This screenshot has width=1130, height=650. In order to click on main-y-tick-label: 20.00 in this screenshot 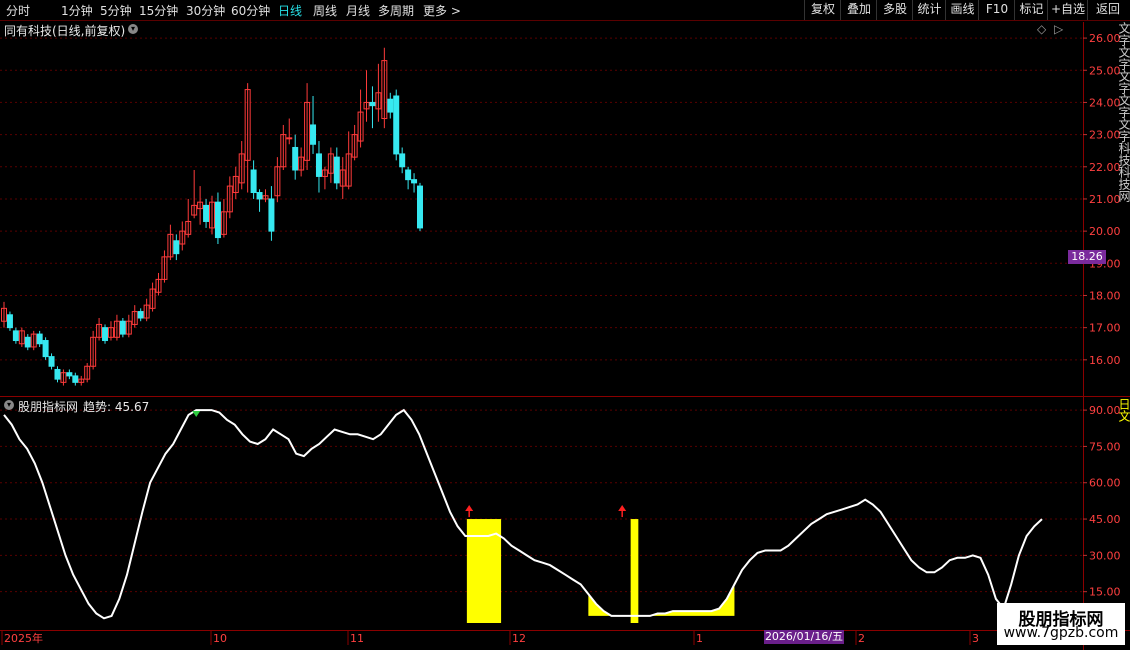, I will do `click(1105, 231)`.